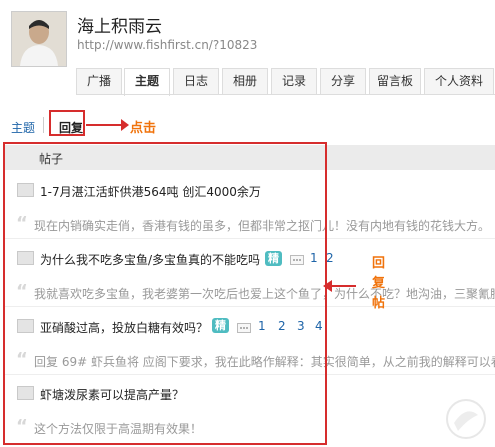 This screenshot has height=447, width=495. I want to click on profile-name: 海上积雨云, so click(119, 24).